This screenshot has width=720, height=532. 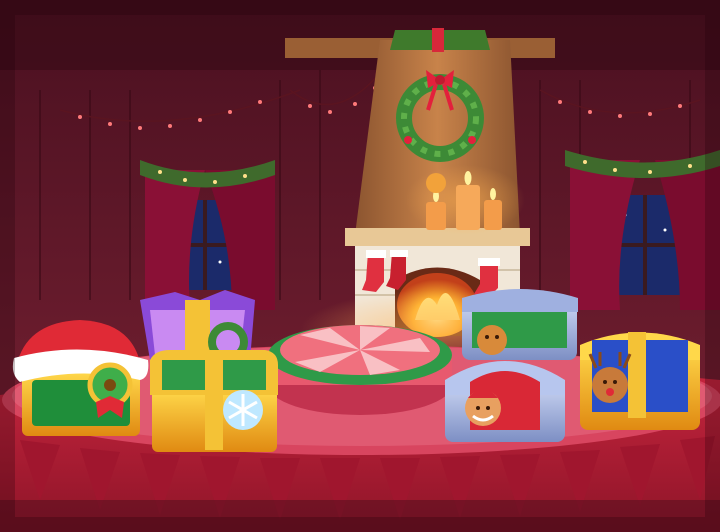 I want to click on blue-santa-chest, so click(x=505, y=401).